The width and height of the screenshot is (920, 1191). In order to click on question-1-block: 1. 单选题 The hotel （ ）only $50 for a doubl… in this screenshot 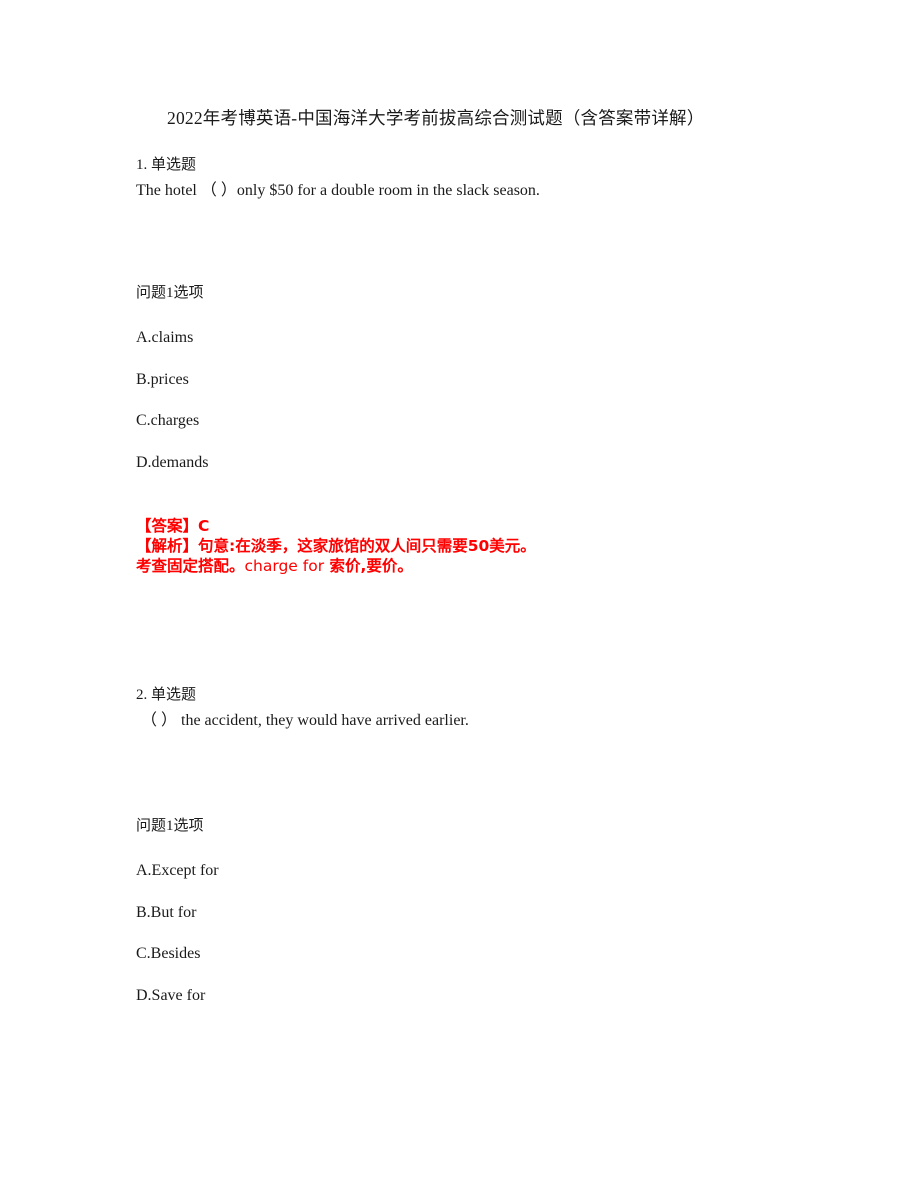, I will do `click(338, 178)`.